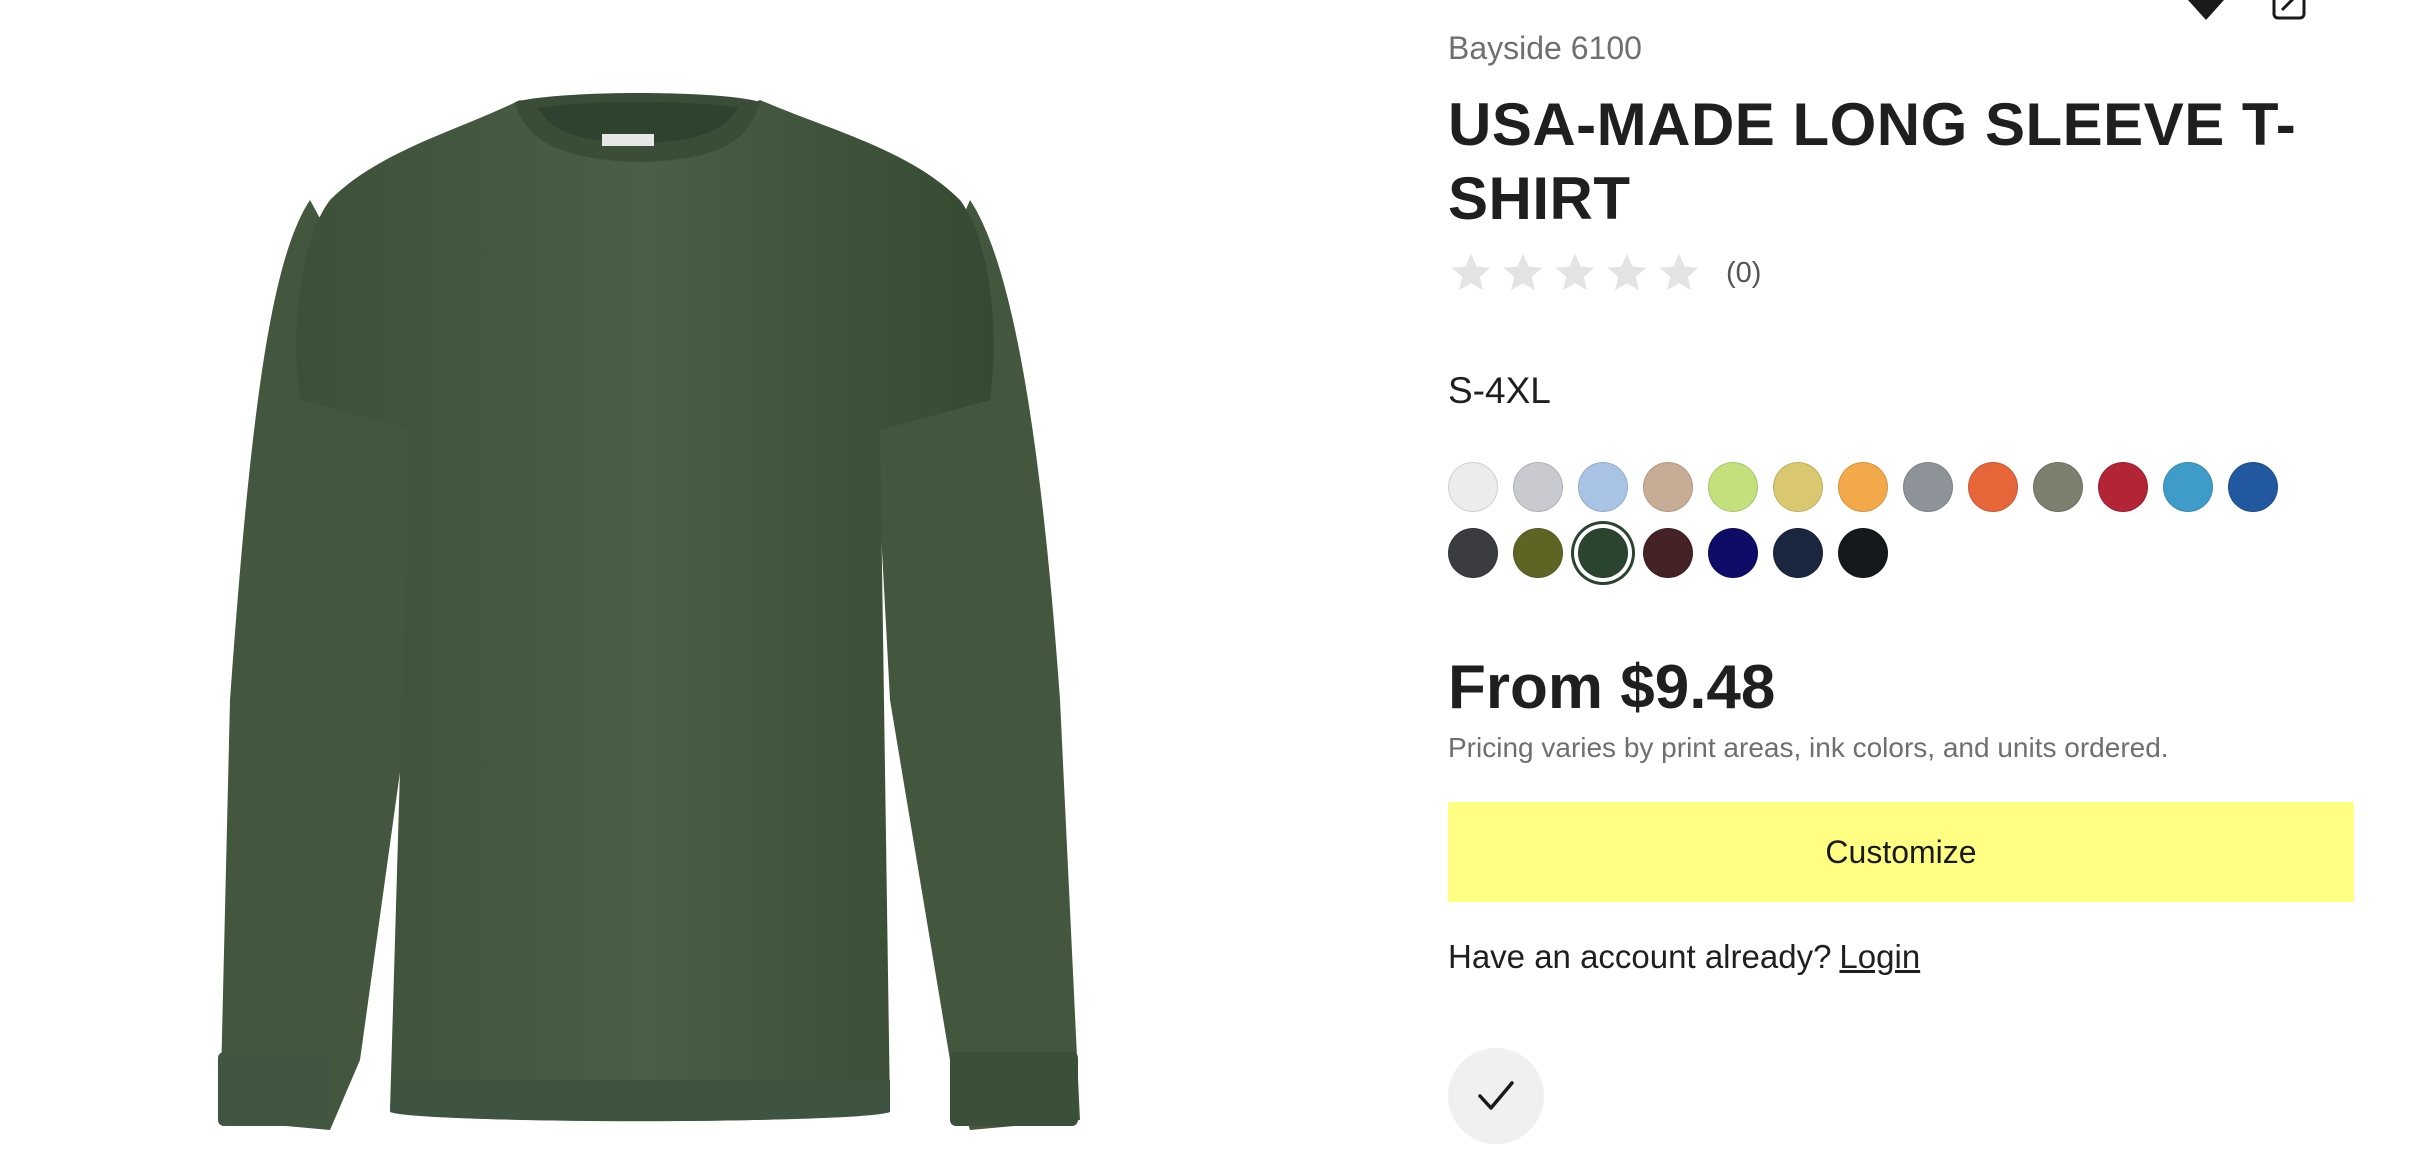  I want to click on edit-icon, so click(2290, 11).